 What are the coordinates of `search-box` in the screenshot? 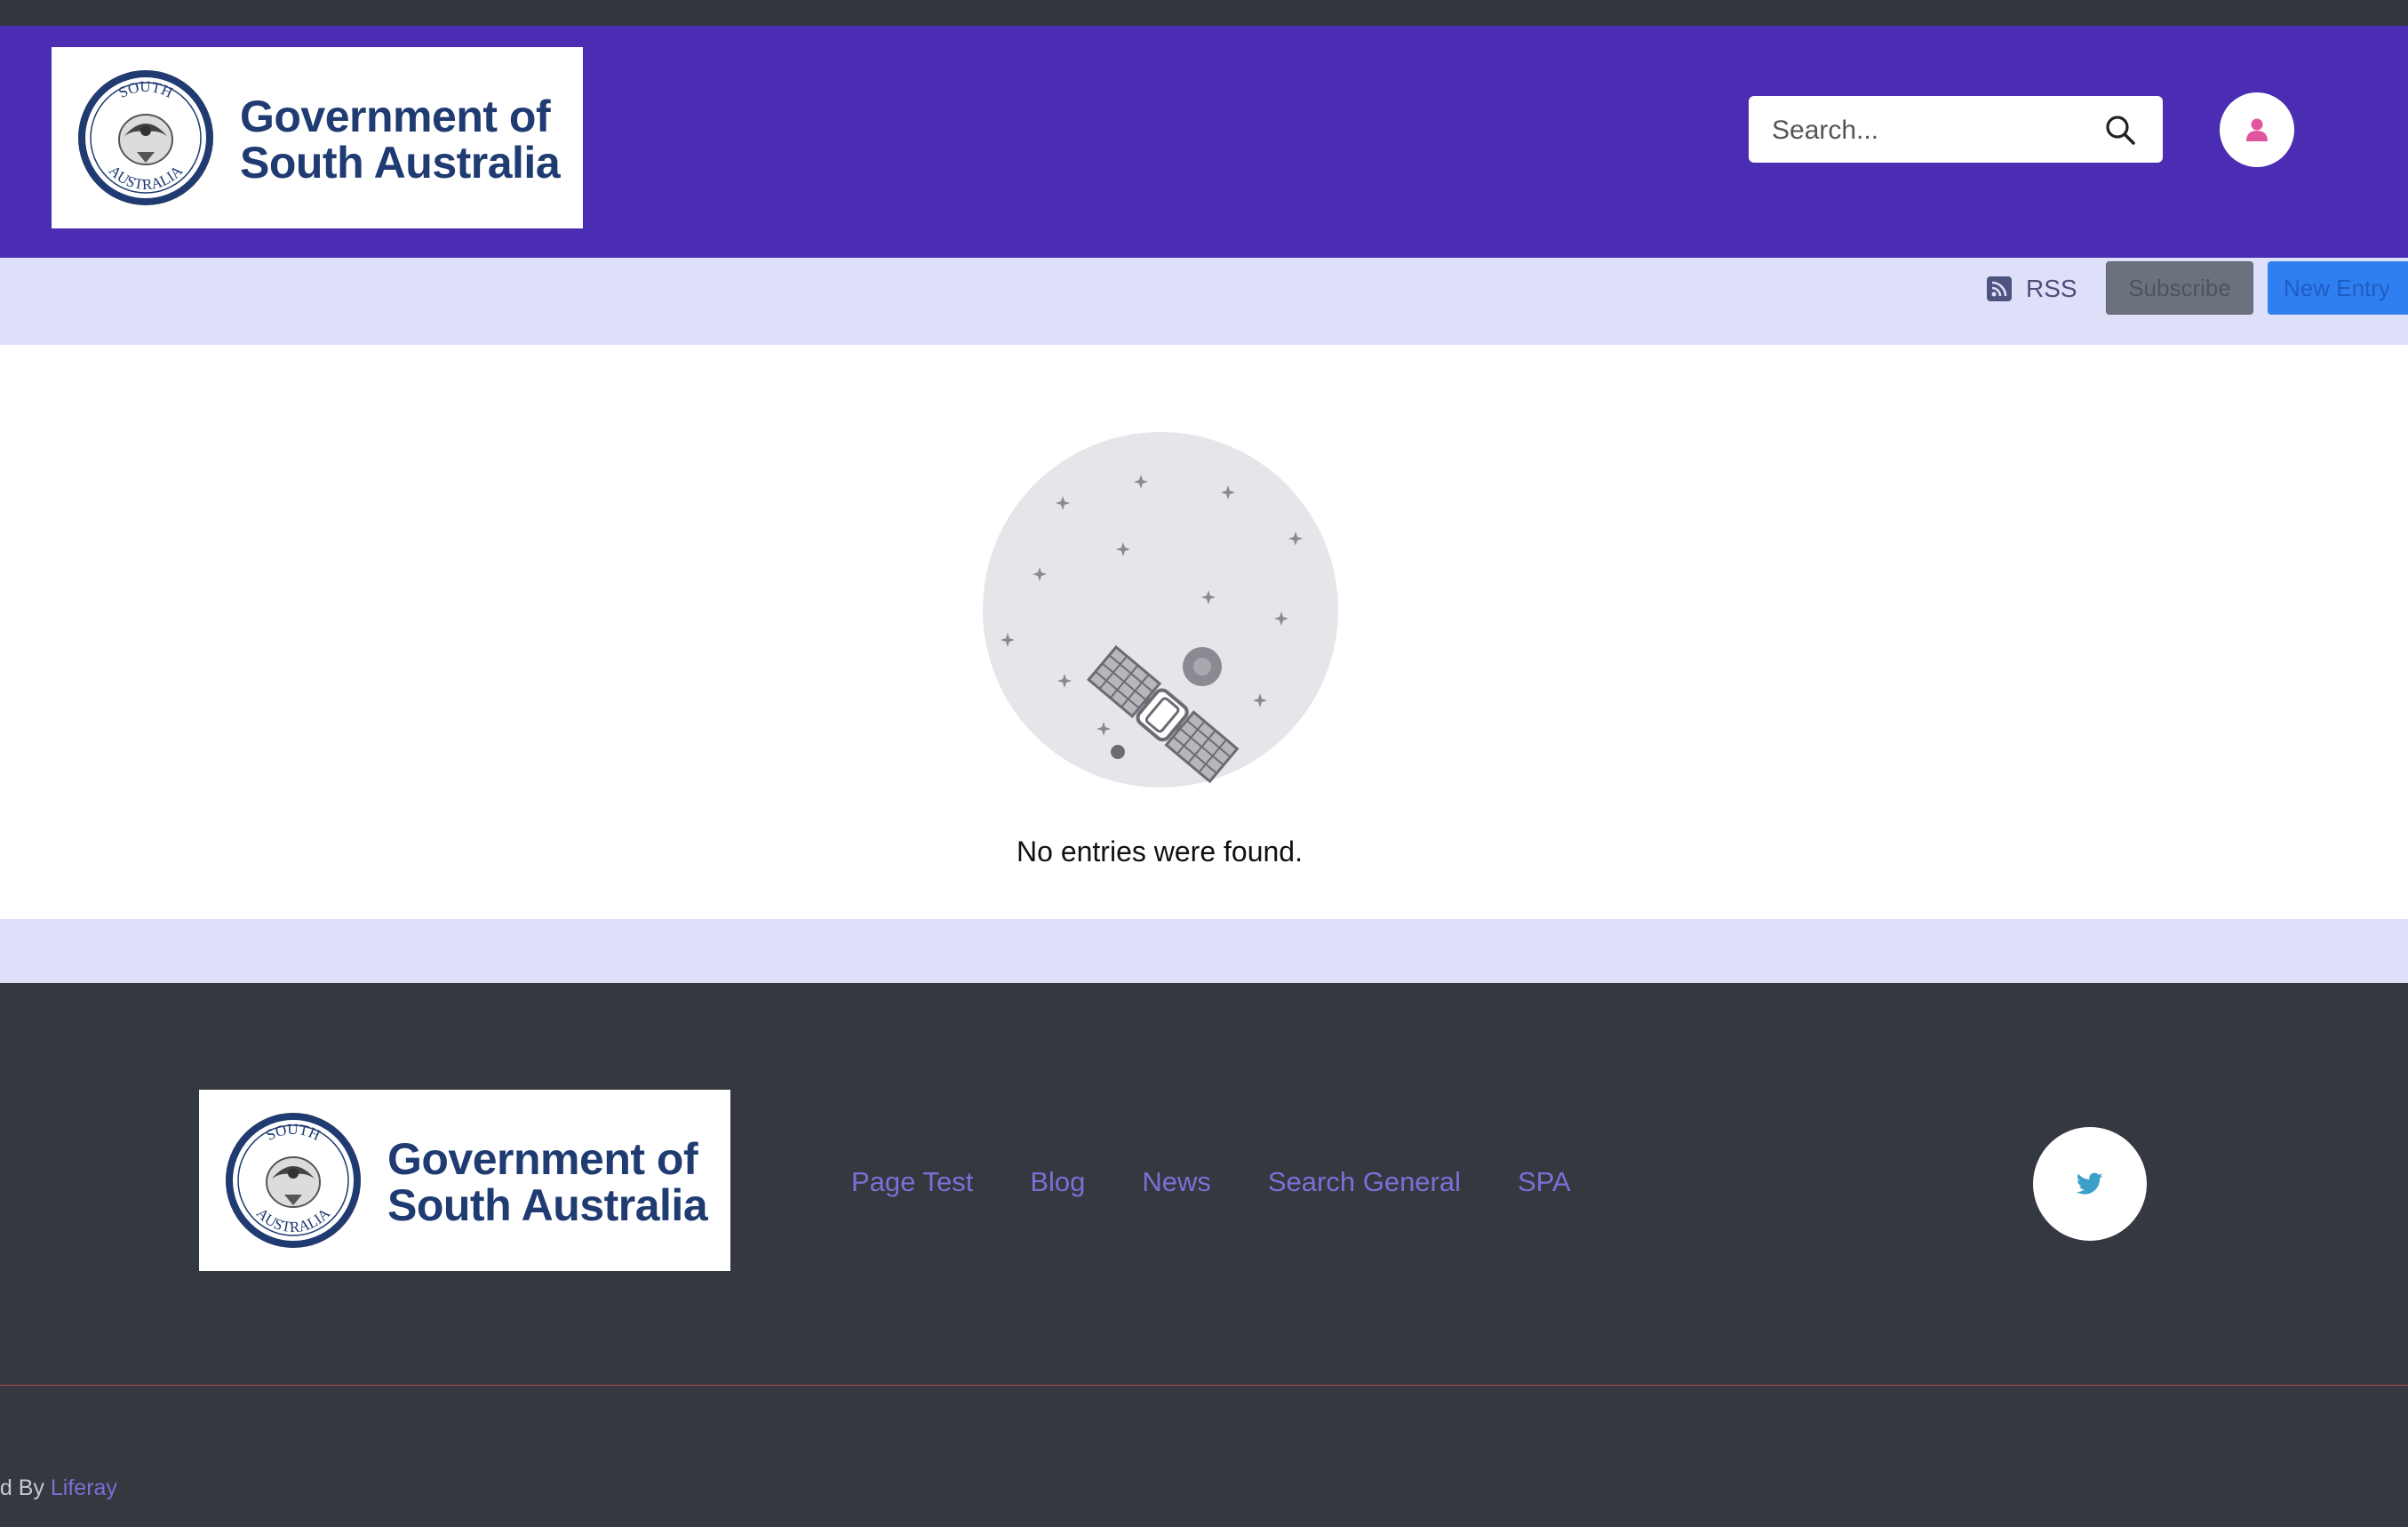 It's located at (1956, 130).